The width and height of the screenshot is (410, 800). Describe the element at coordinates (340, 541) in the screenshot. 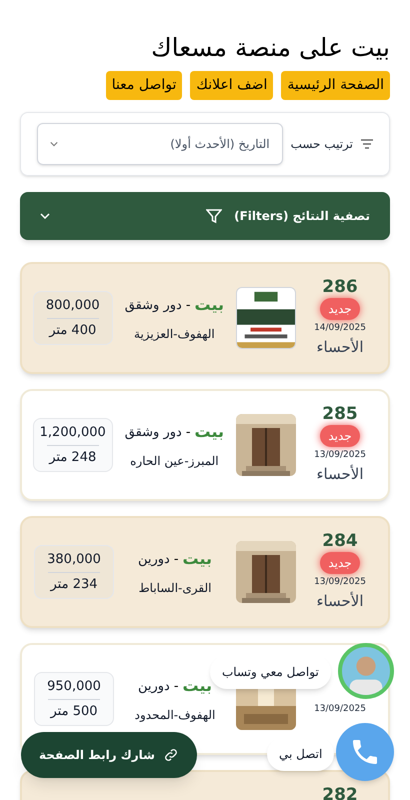

I see `listing-number: 284` at that location.